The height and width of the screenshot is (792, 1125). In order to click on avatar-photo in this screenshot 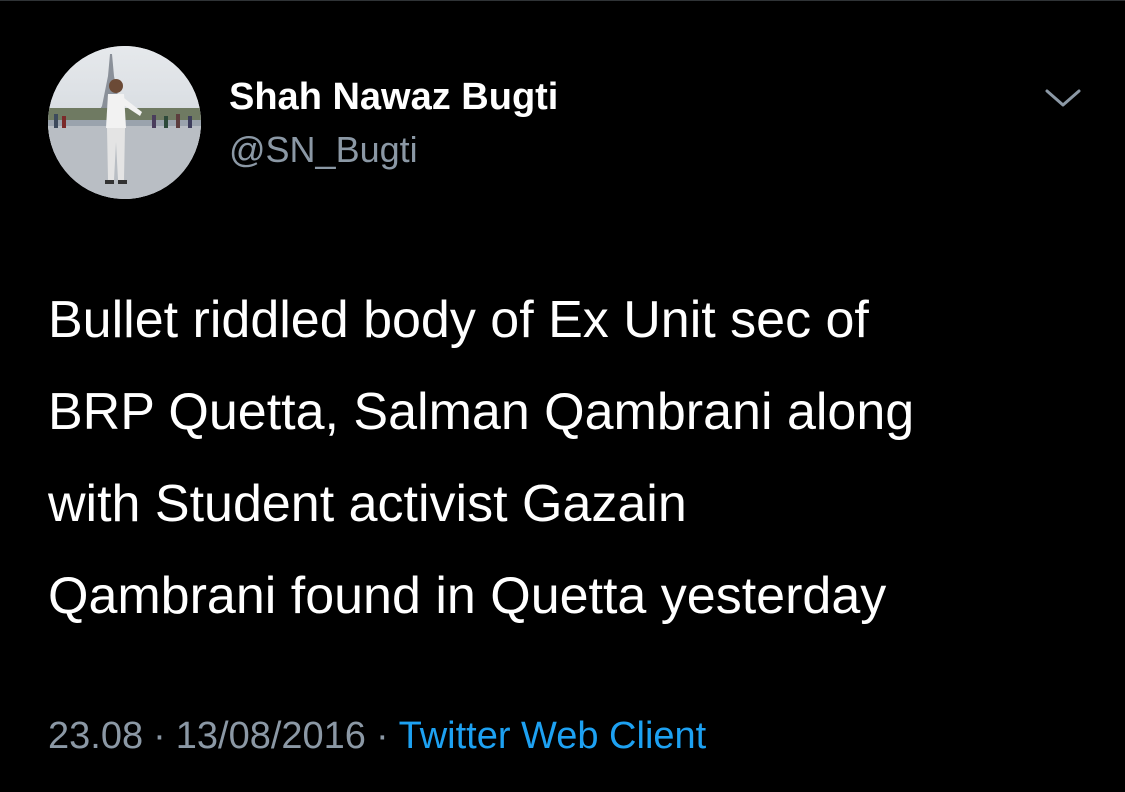, I will do `click(124, 122)`.